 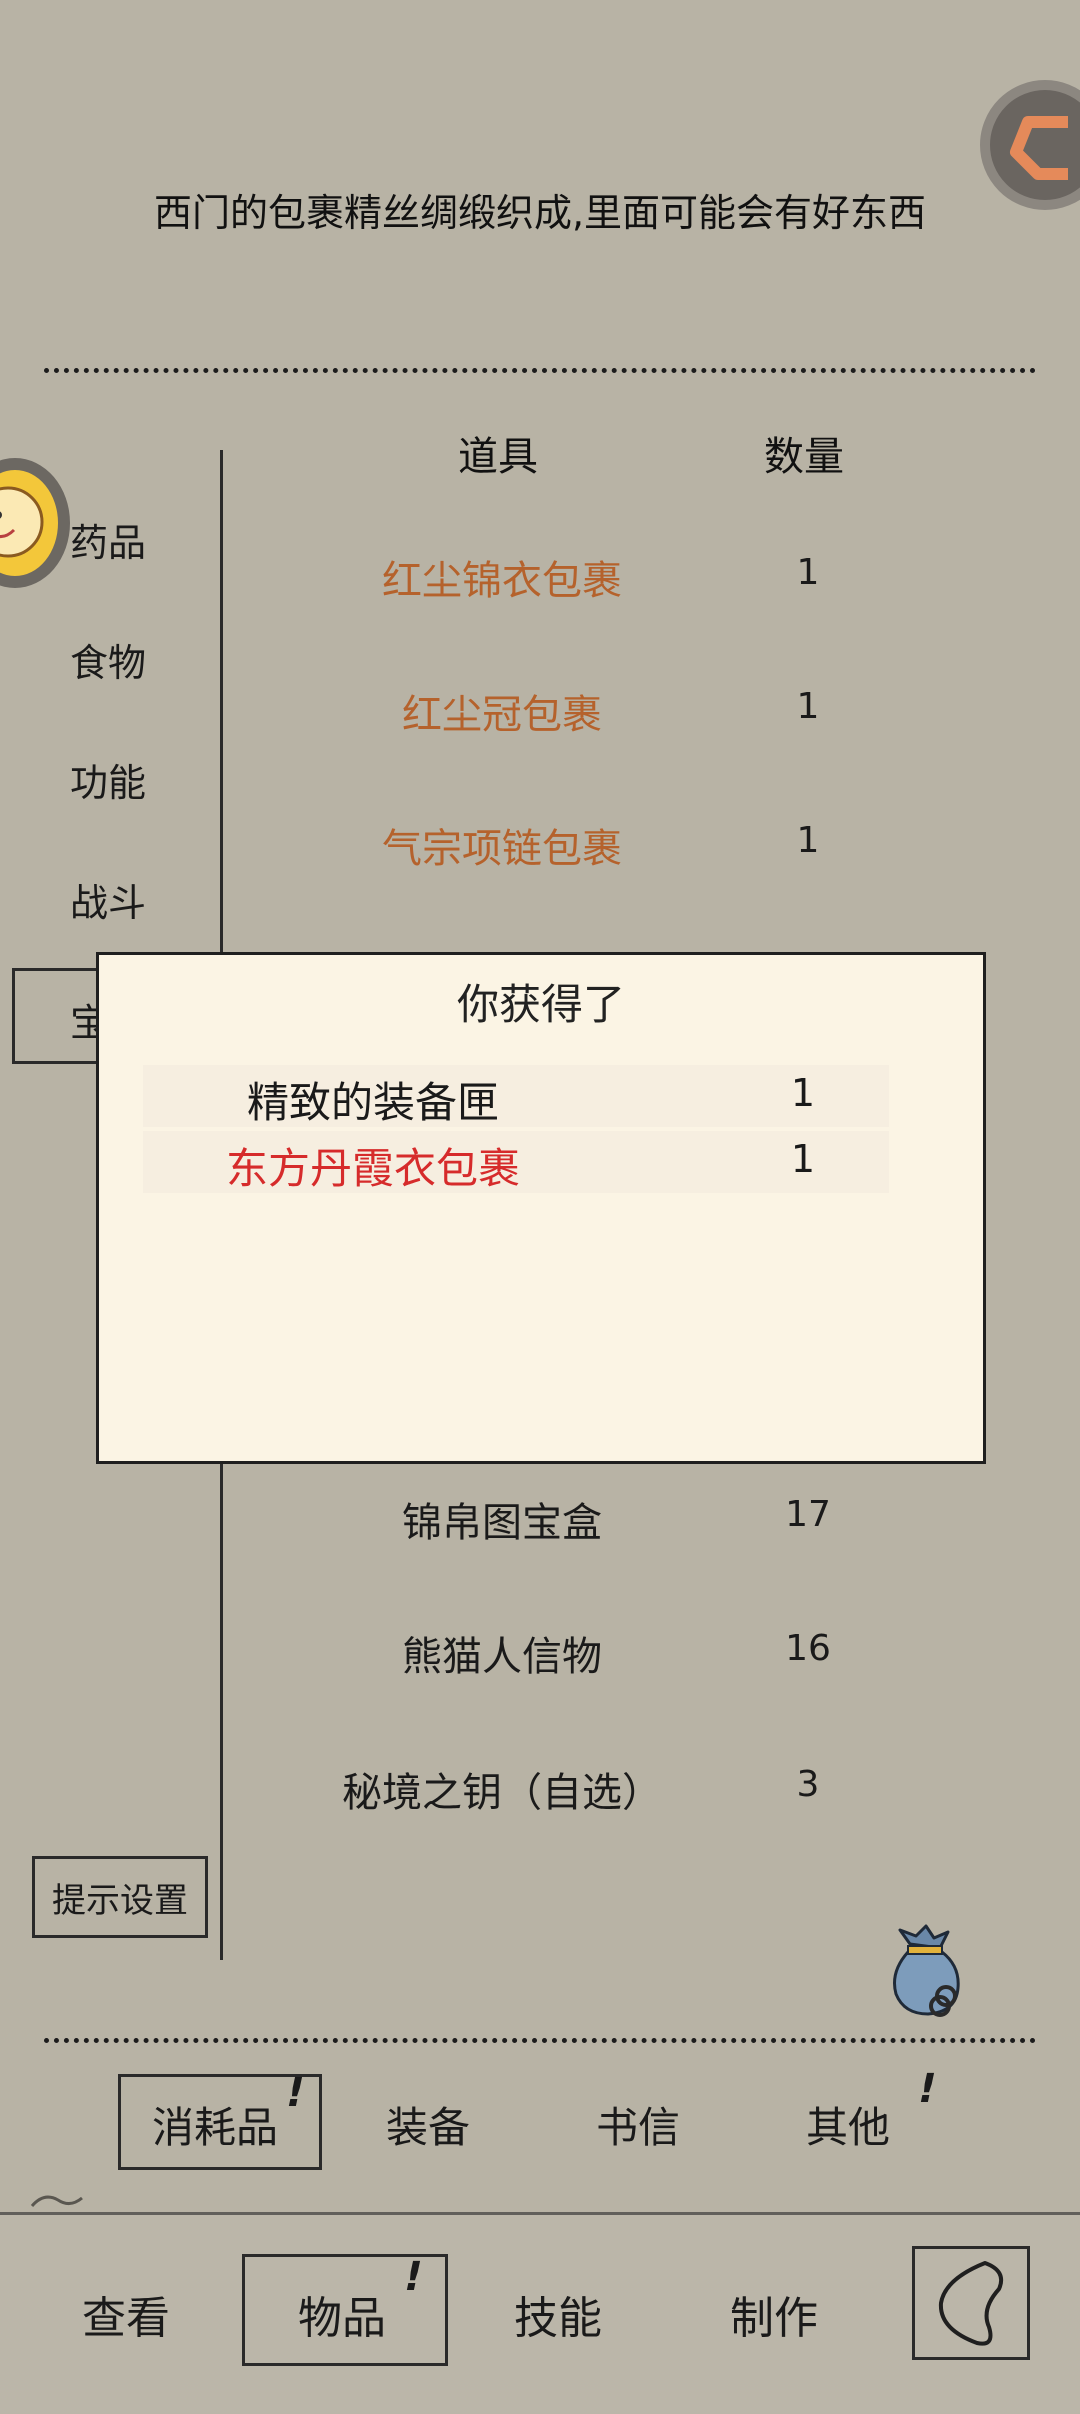 What do you see at coordinates (927, 2089) in the screenshot?
I see `tab-others-badge: !` at bounding box center [927, 2089].